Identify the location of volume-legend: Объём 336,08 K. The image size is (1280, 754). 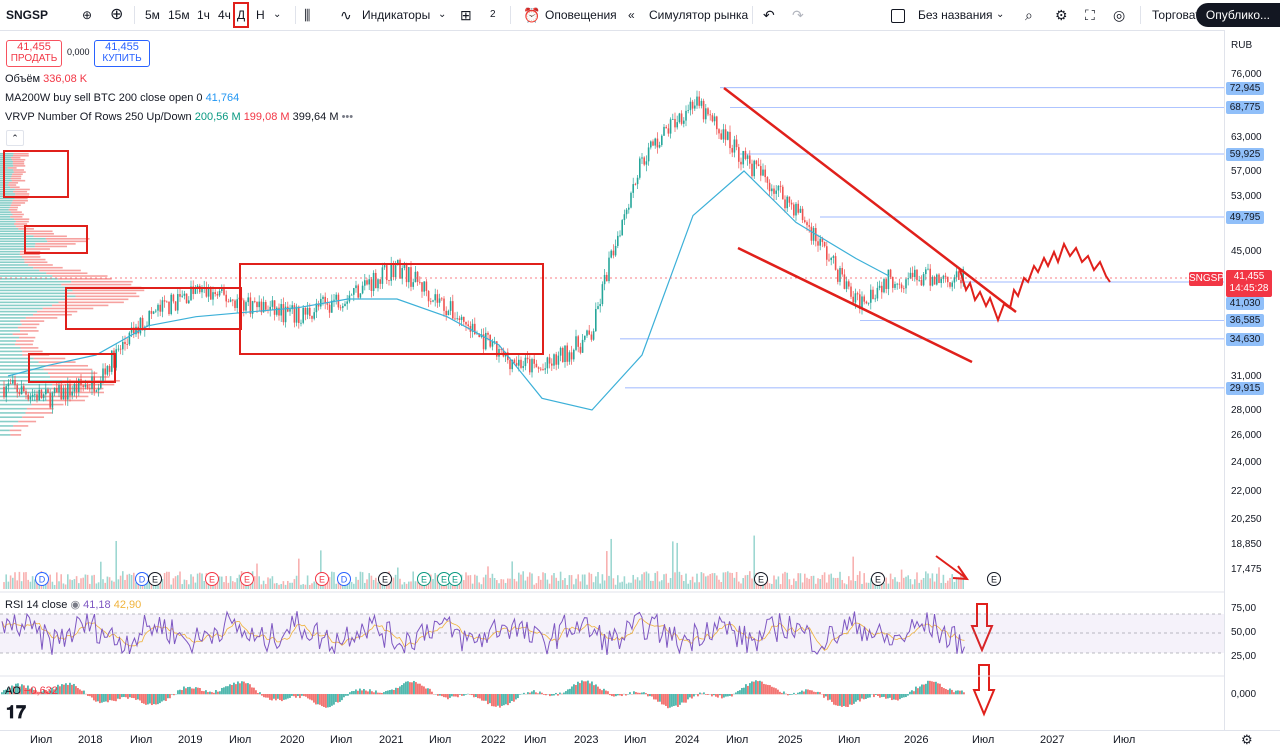
(46, 79).